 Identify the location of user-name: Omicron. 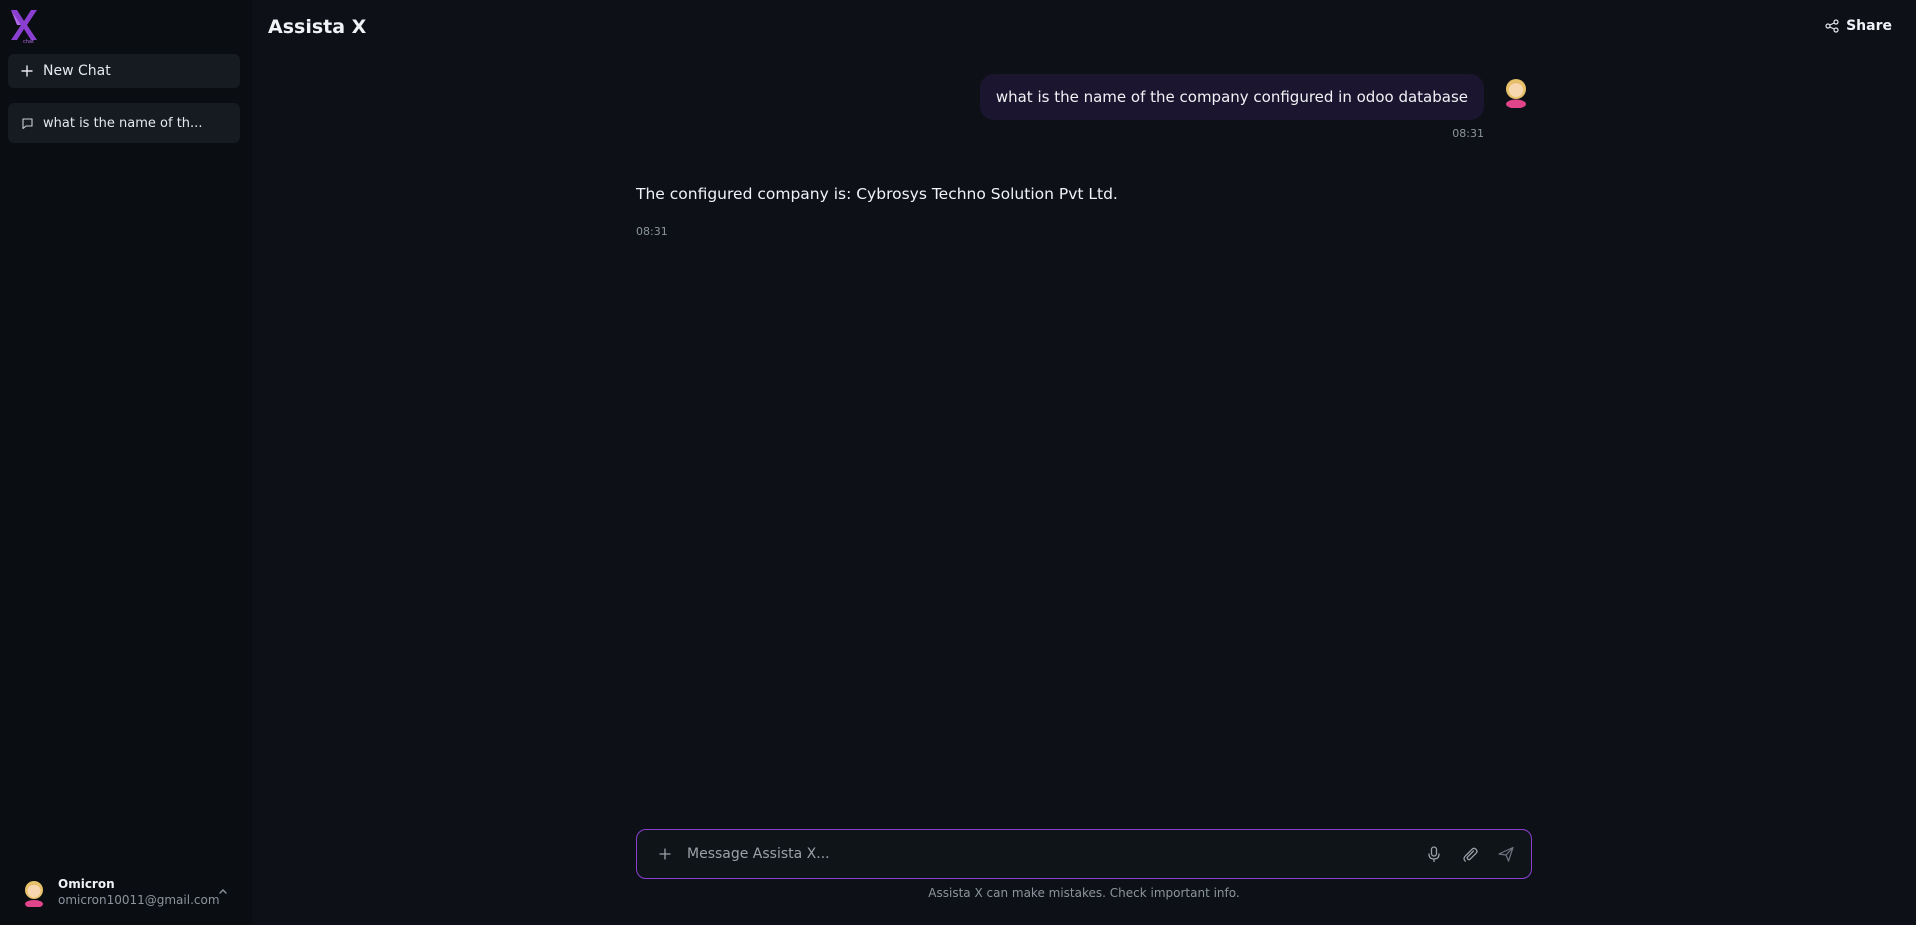
(86, 884).